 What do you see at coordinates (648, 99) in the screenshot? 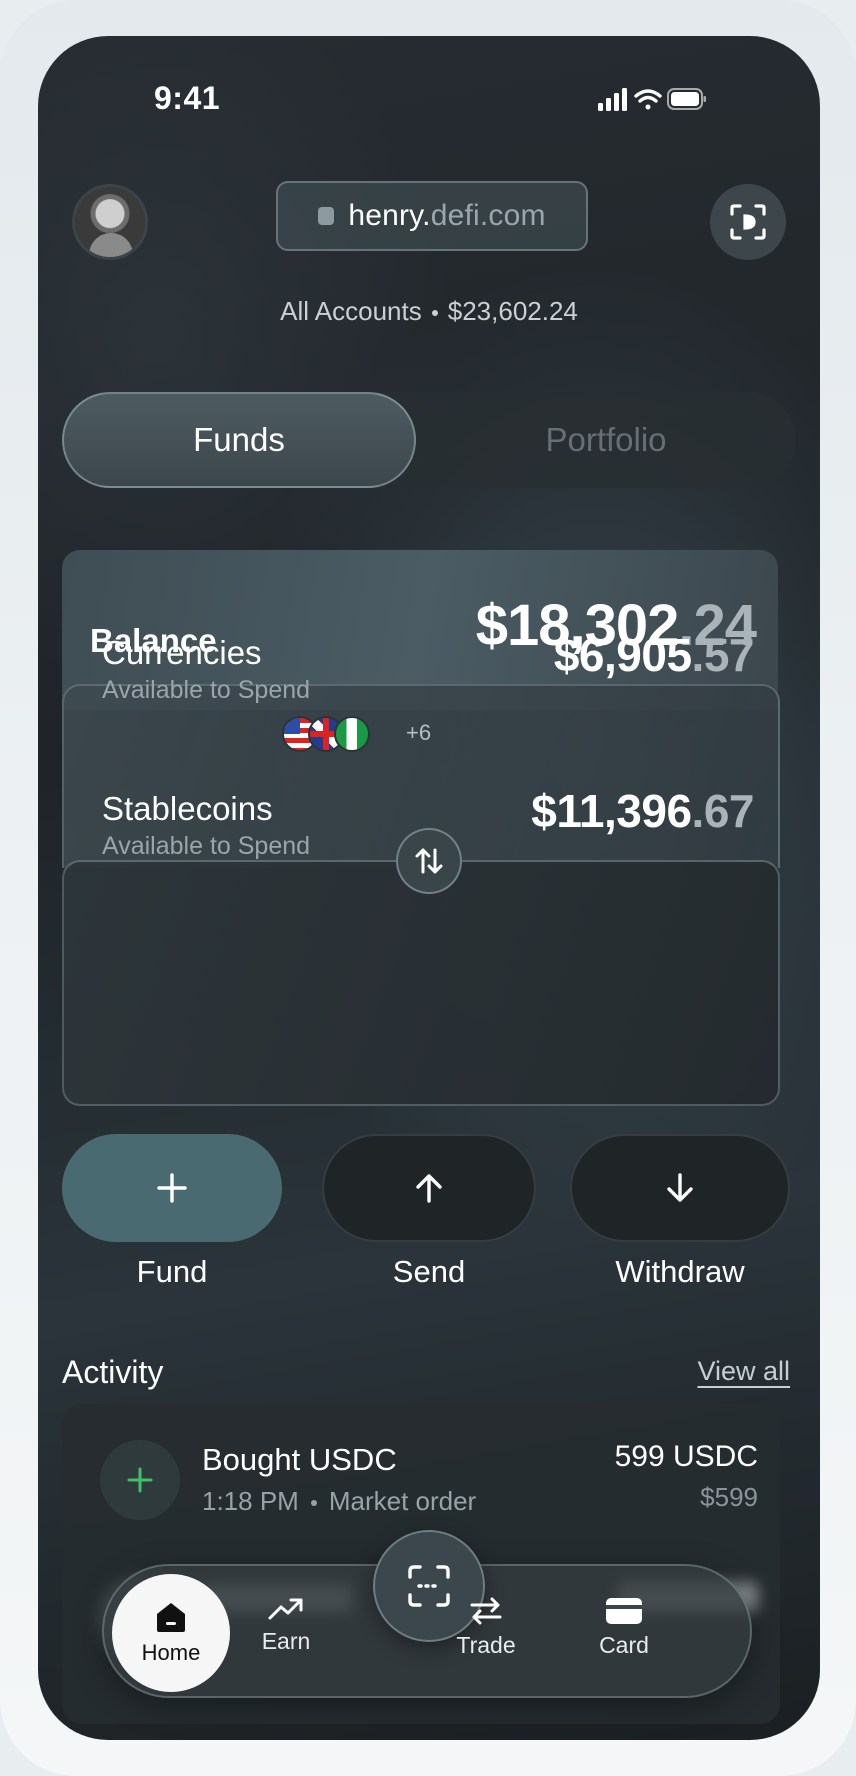
I see `wifi-icon` at bounding box center [648, 99].